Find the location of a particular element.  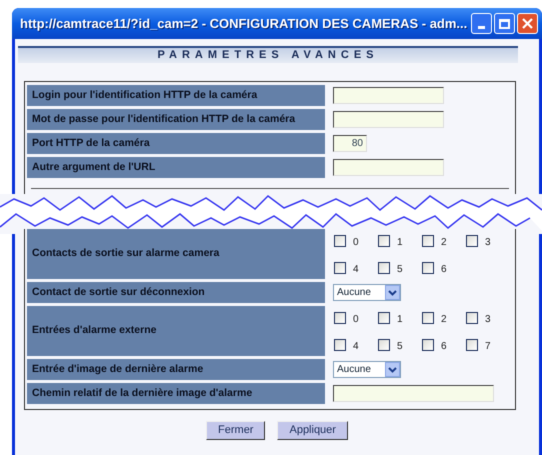

field-label: Contact de sortie sur déconnexion is located at coordinates (176, 292).